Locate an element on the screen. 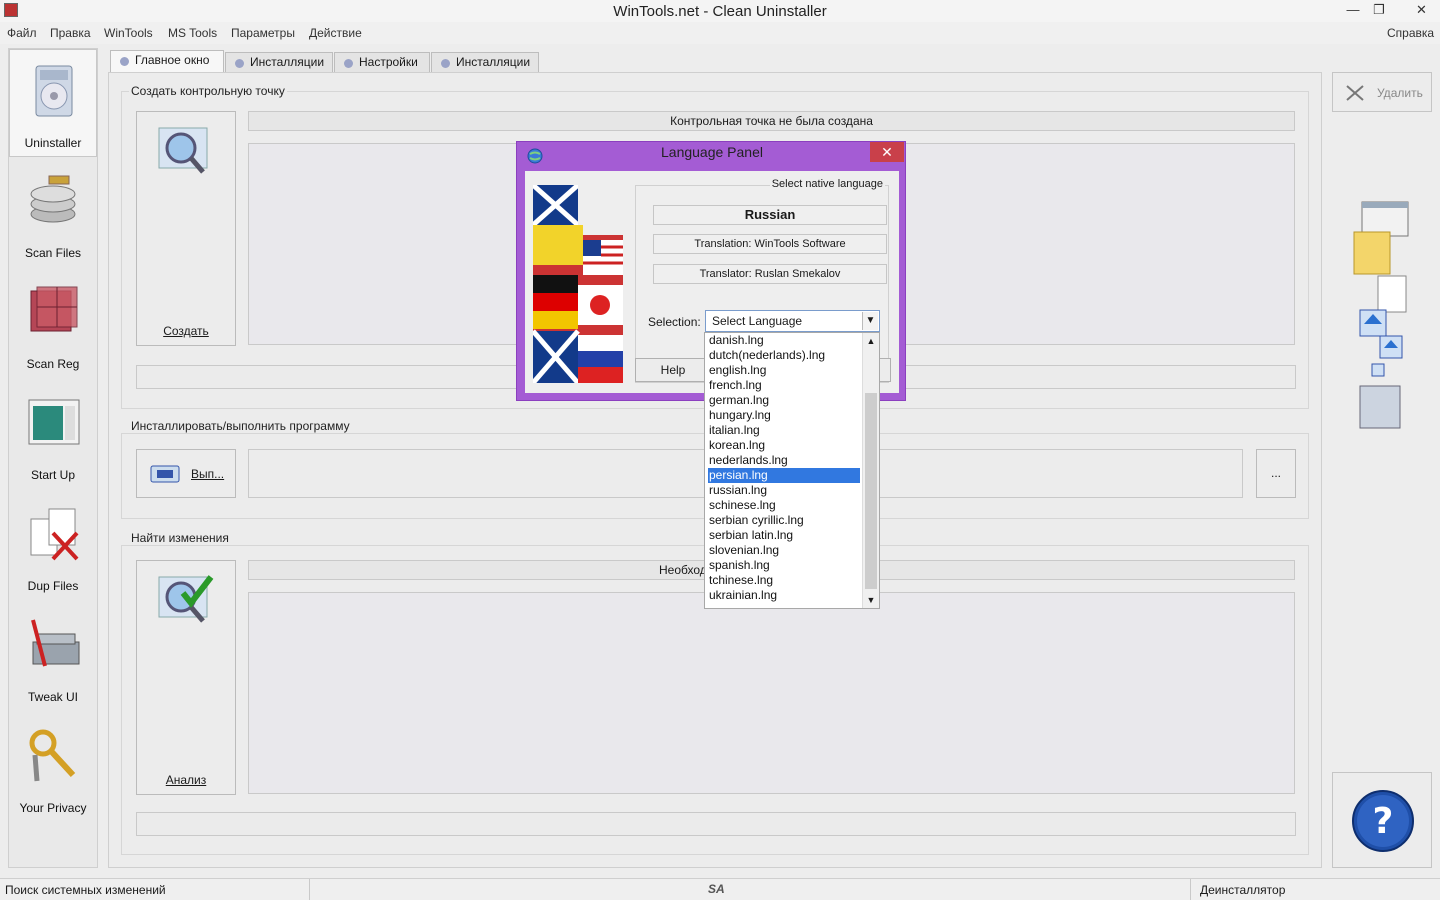  sidebar-item-label: Your Privacy is located at coordinates (53, 808).